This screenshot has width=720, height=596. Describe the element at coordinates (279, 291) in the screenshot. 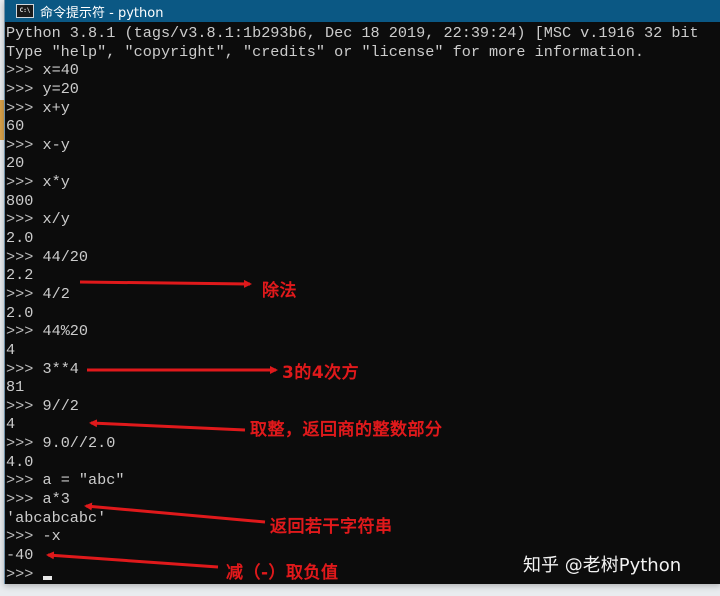

I see `annotation-division: 除法` at that location.